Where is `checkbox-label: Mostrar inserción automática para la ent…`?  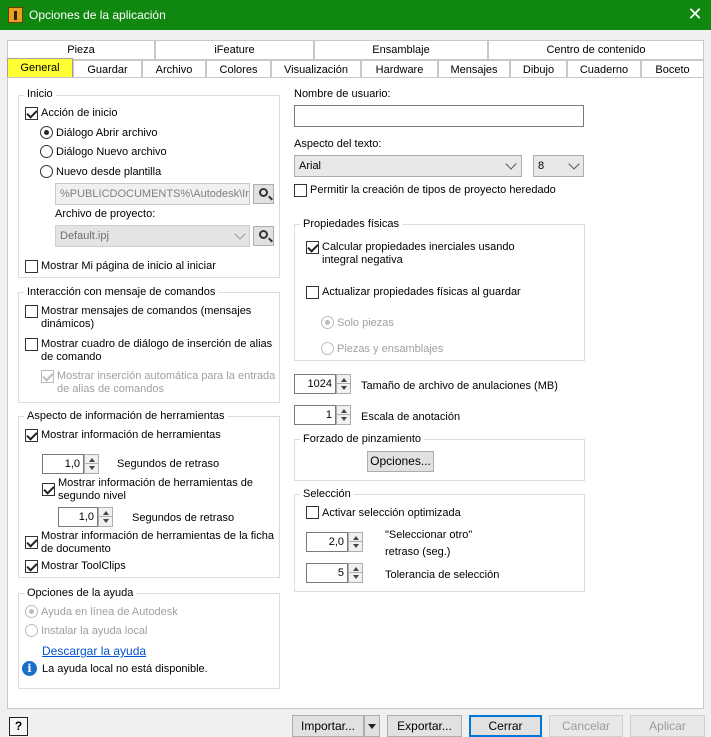 checkbox-label: Mostrar inserción automática para la ent… is located at coordinates (166, 382).